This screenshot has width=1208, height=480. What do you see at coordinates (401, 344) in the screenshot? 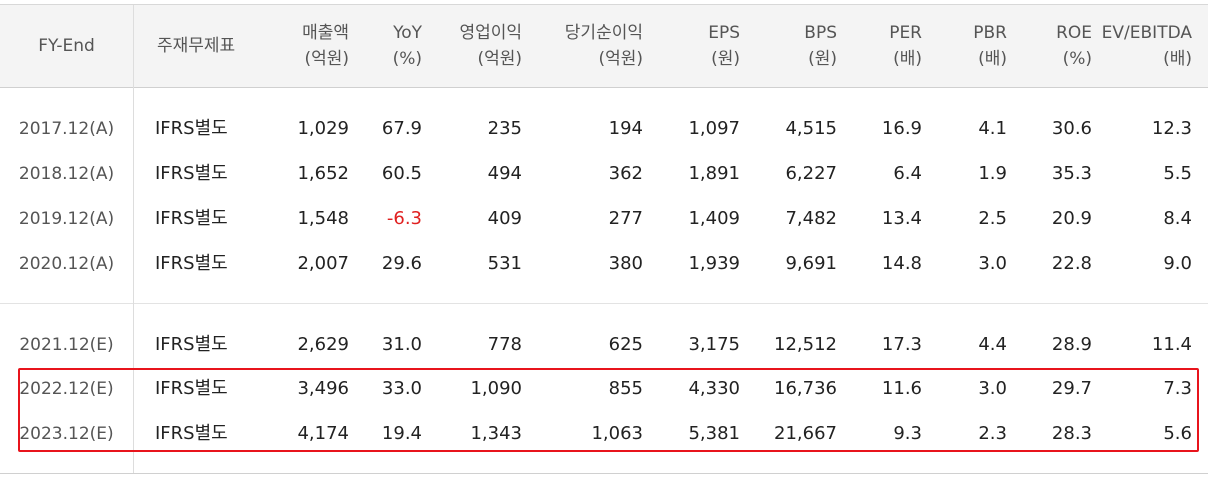
I see `yoy-cell: 31.0` at bounding box center [401, 344].